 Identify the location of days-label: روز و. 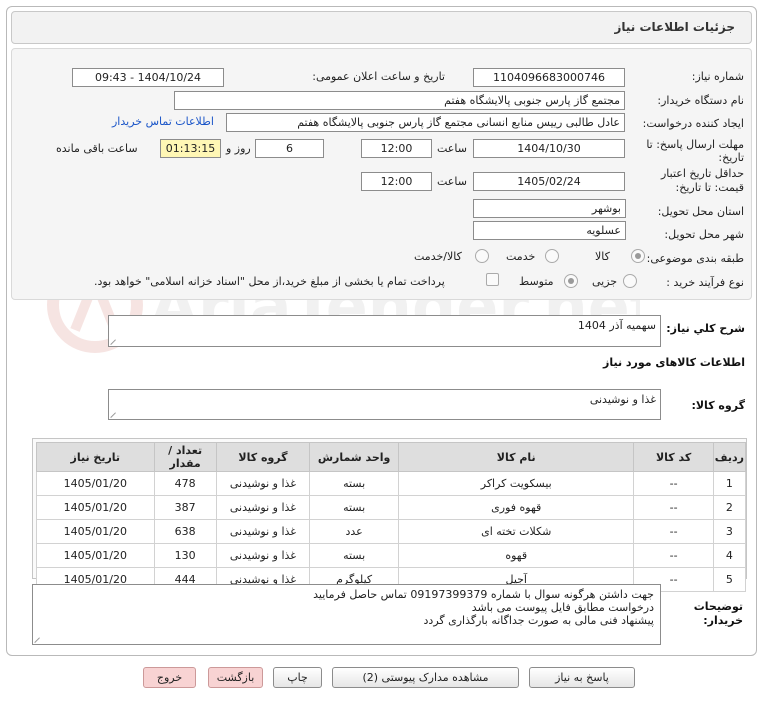
(238, 148).